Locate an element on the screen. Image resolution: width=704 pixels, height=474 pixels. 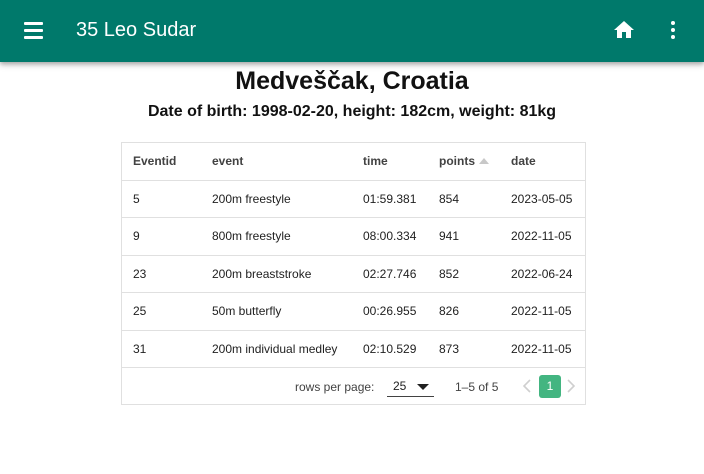
cell-time: 01:59.381 is located at coordinates (390, 199).